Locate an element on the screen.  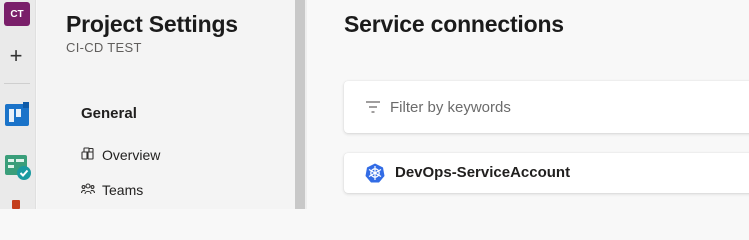
sidebar-title: Project Settings is located at coordinates (152, 24).